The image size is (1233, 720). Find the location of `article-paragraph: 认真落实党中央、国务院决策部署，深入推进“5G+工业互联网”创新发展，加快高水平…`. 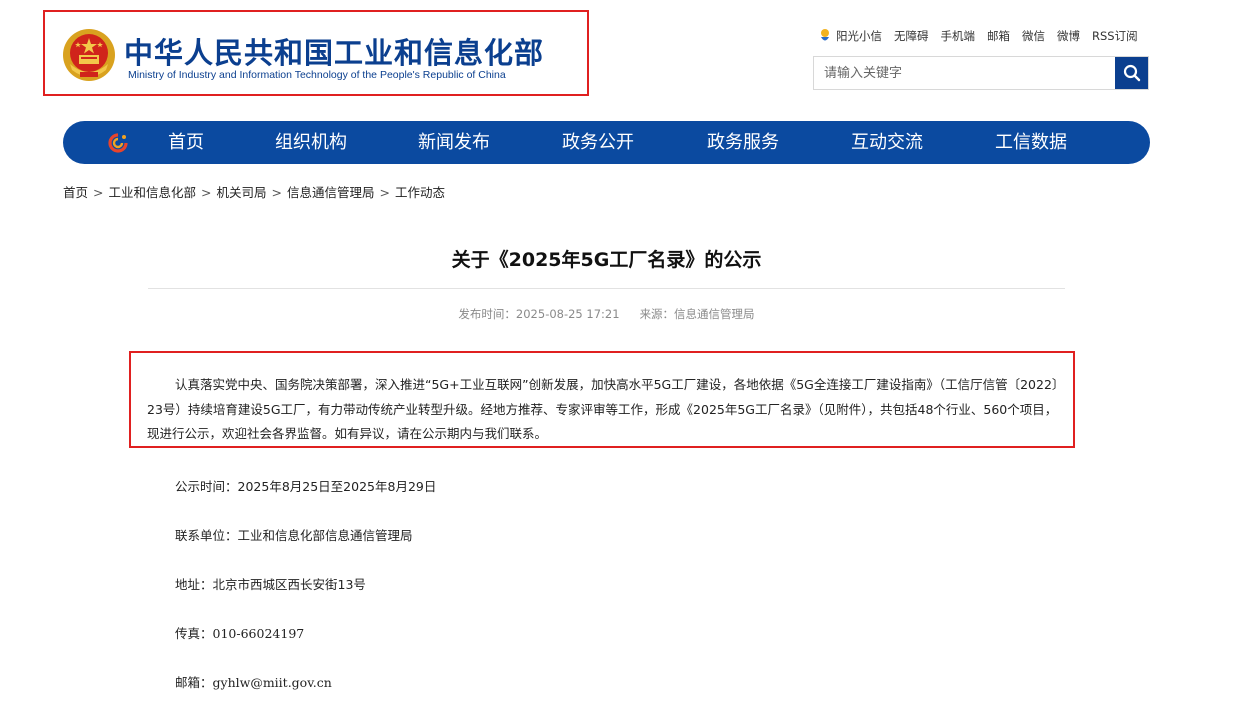

article-paragraph: 认真落实党中央、国务院决策部署，深入推进“5G+工业互联网”创新发展，加快高水平… is located at coordinates (606, 409).